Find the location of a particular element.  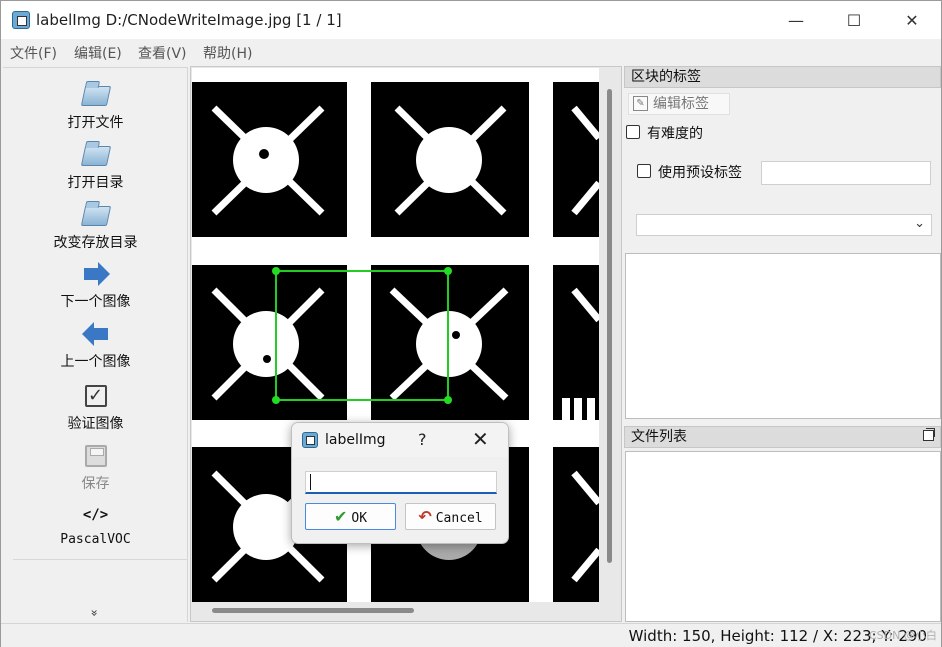

change-save-dir-button: 改变存放目录 is located at coordinates (95, 226).